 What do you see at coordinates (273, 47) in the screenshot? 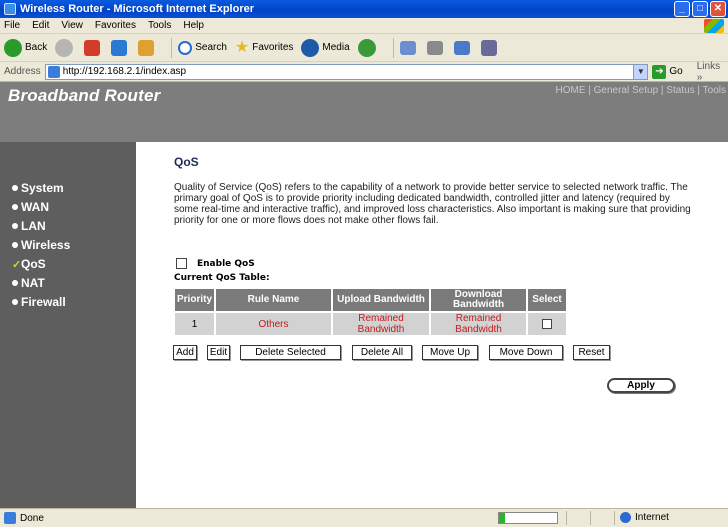
I see `favorites-label: Favorites` at bounding box center [273, 47].